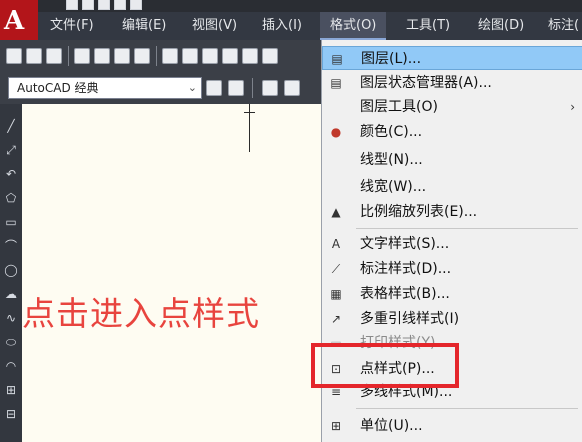 The width and height of the screenshot is (582, 442). I want to click on paste-icon, so click(210, 56).